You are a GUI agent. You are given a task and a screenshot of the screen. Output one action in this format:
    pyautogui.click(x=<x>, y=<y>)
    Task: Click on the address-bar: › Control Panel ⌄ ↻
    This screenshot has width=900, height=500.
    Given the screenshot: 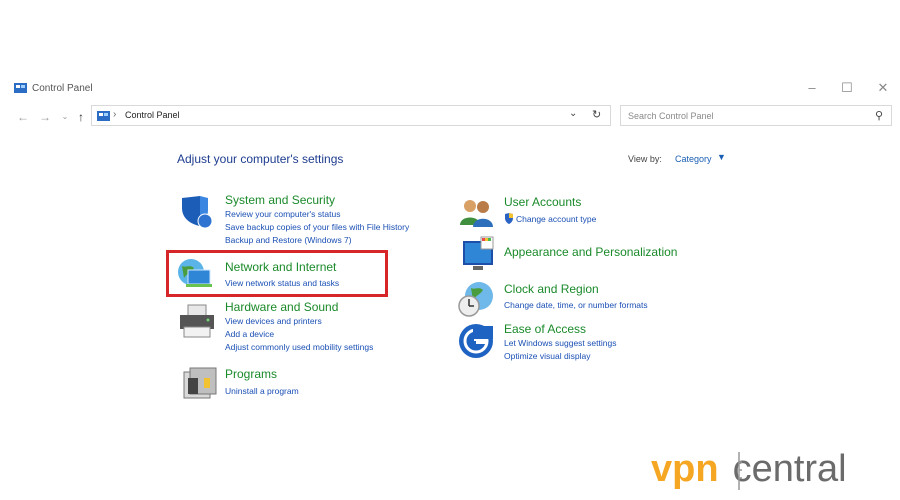 What is the action you would take?
    pyautogui.click(x=351, y=115)
    